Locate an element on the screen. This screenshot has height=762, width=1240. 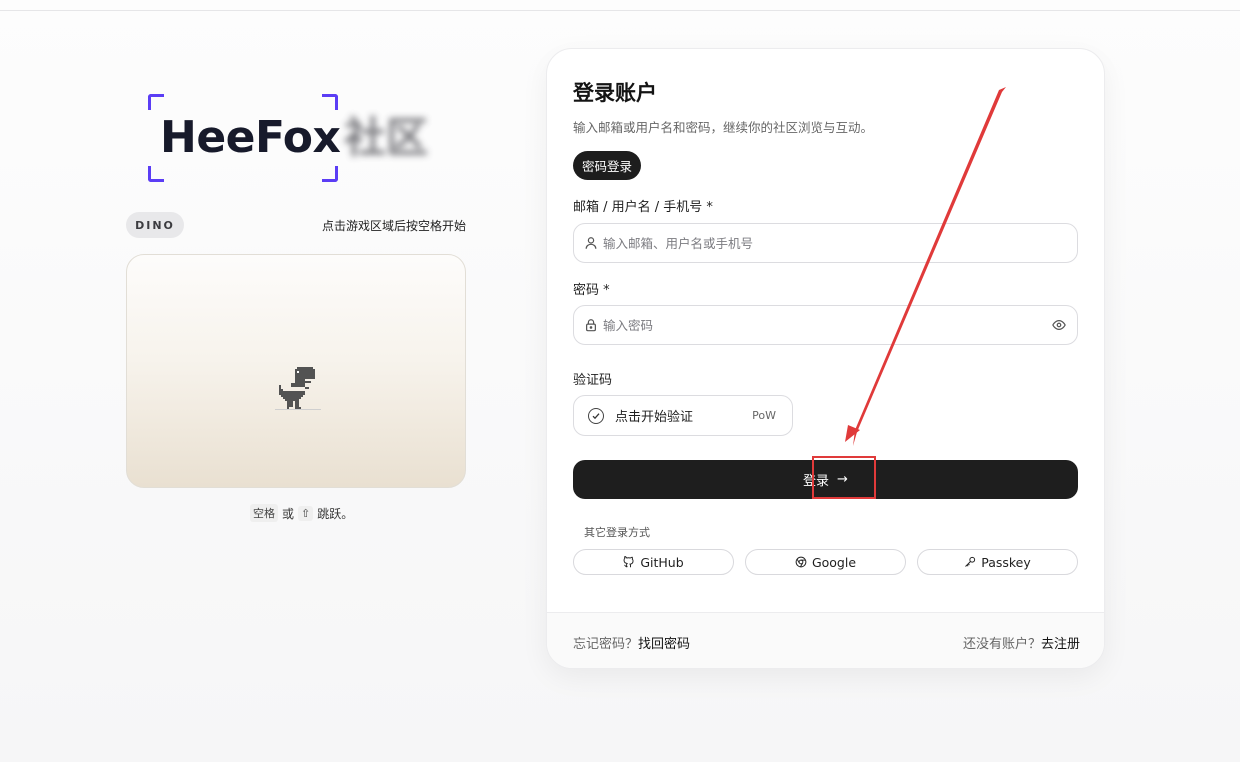
forgot-password: 忘记密码？找回密码 is located at coordinates (631, 642).